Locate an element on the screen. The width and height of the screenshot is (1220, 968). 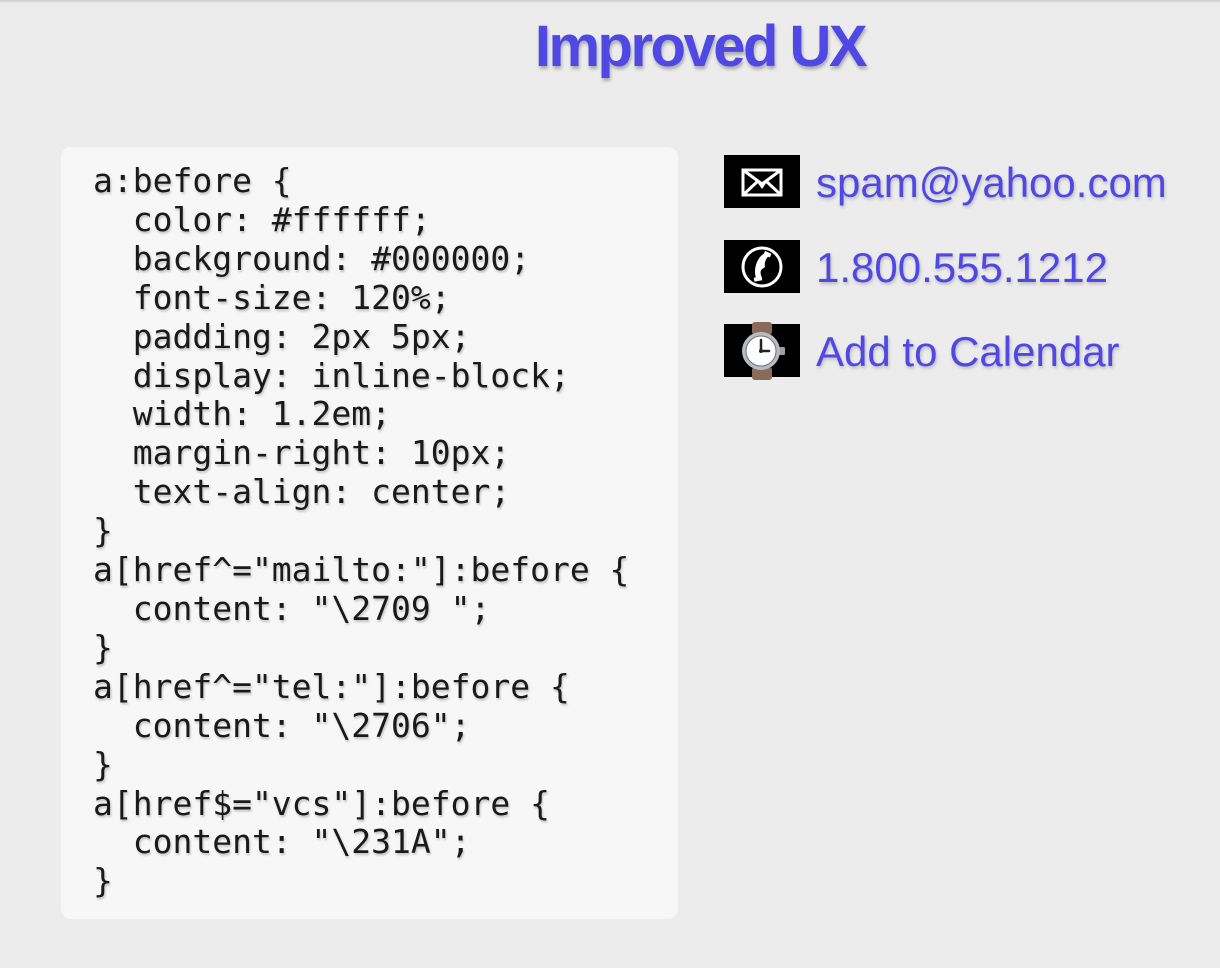
code-line: a:before { is located at coordinates (192, 180).